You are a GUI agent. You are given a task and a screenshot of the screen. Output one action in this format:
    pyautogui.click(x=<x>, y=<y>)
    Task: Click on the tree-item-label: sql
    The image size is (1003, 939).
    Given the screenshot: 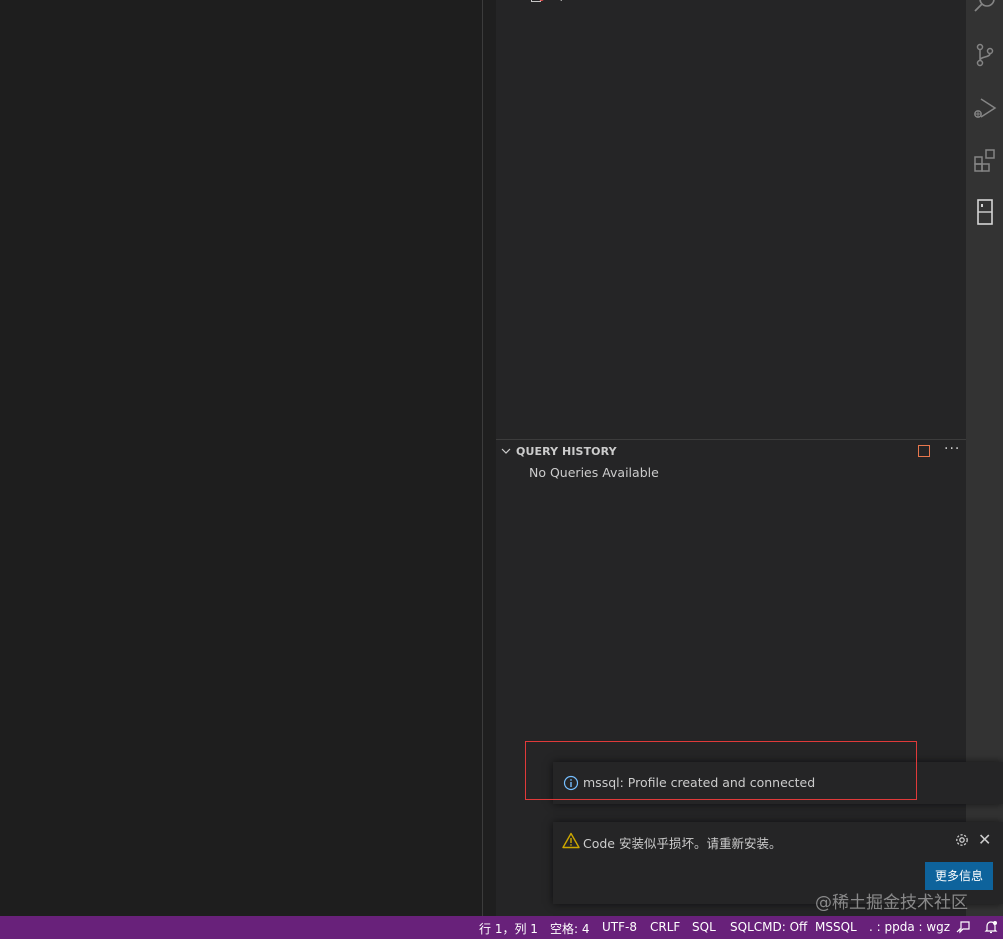 What is the action you would take?
    pyautogui.click(x=558, y=1)
    